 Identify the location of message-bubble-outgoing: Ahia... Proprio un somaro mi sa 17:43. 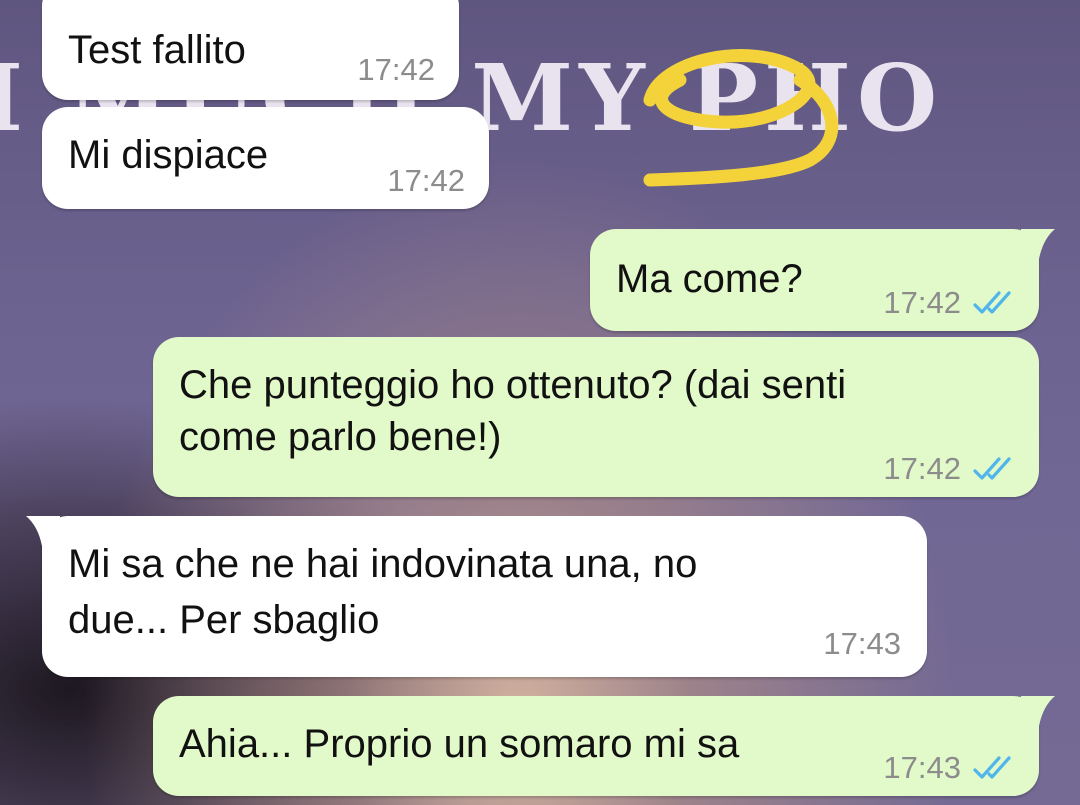
(604, 746).